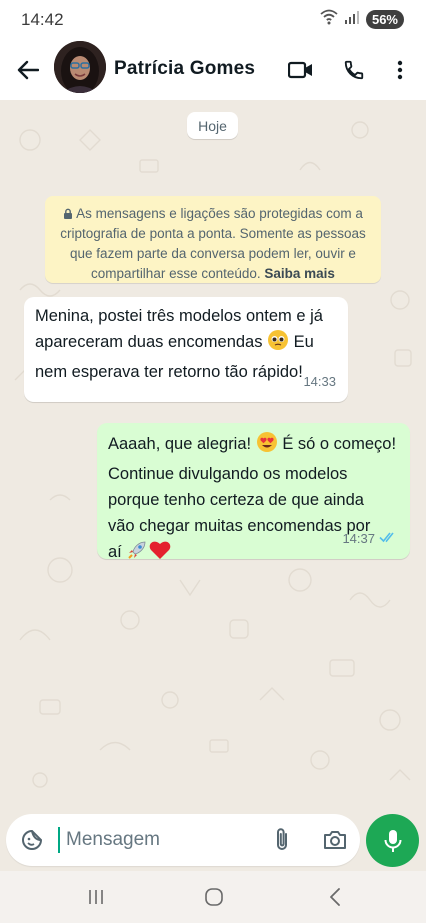  Describe the element at coordinates (362, 19) in the screenshot. I see `system-icons: 56%` at that location.